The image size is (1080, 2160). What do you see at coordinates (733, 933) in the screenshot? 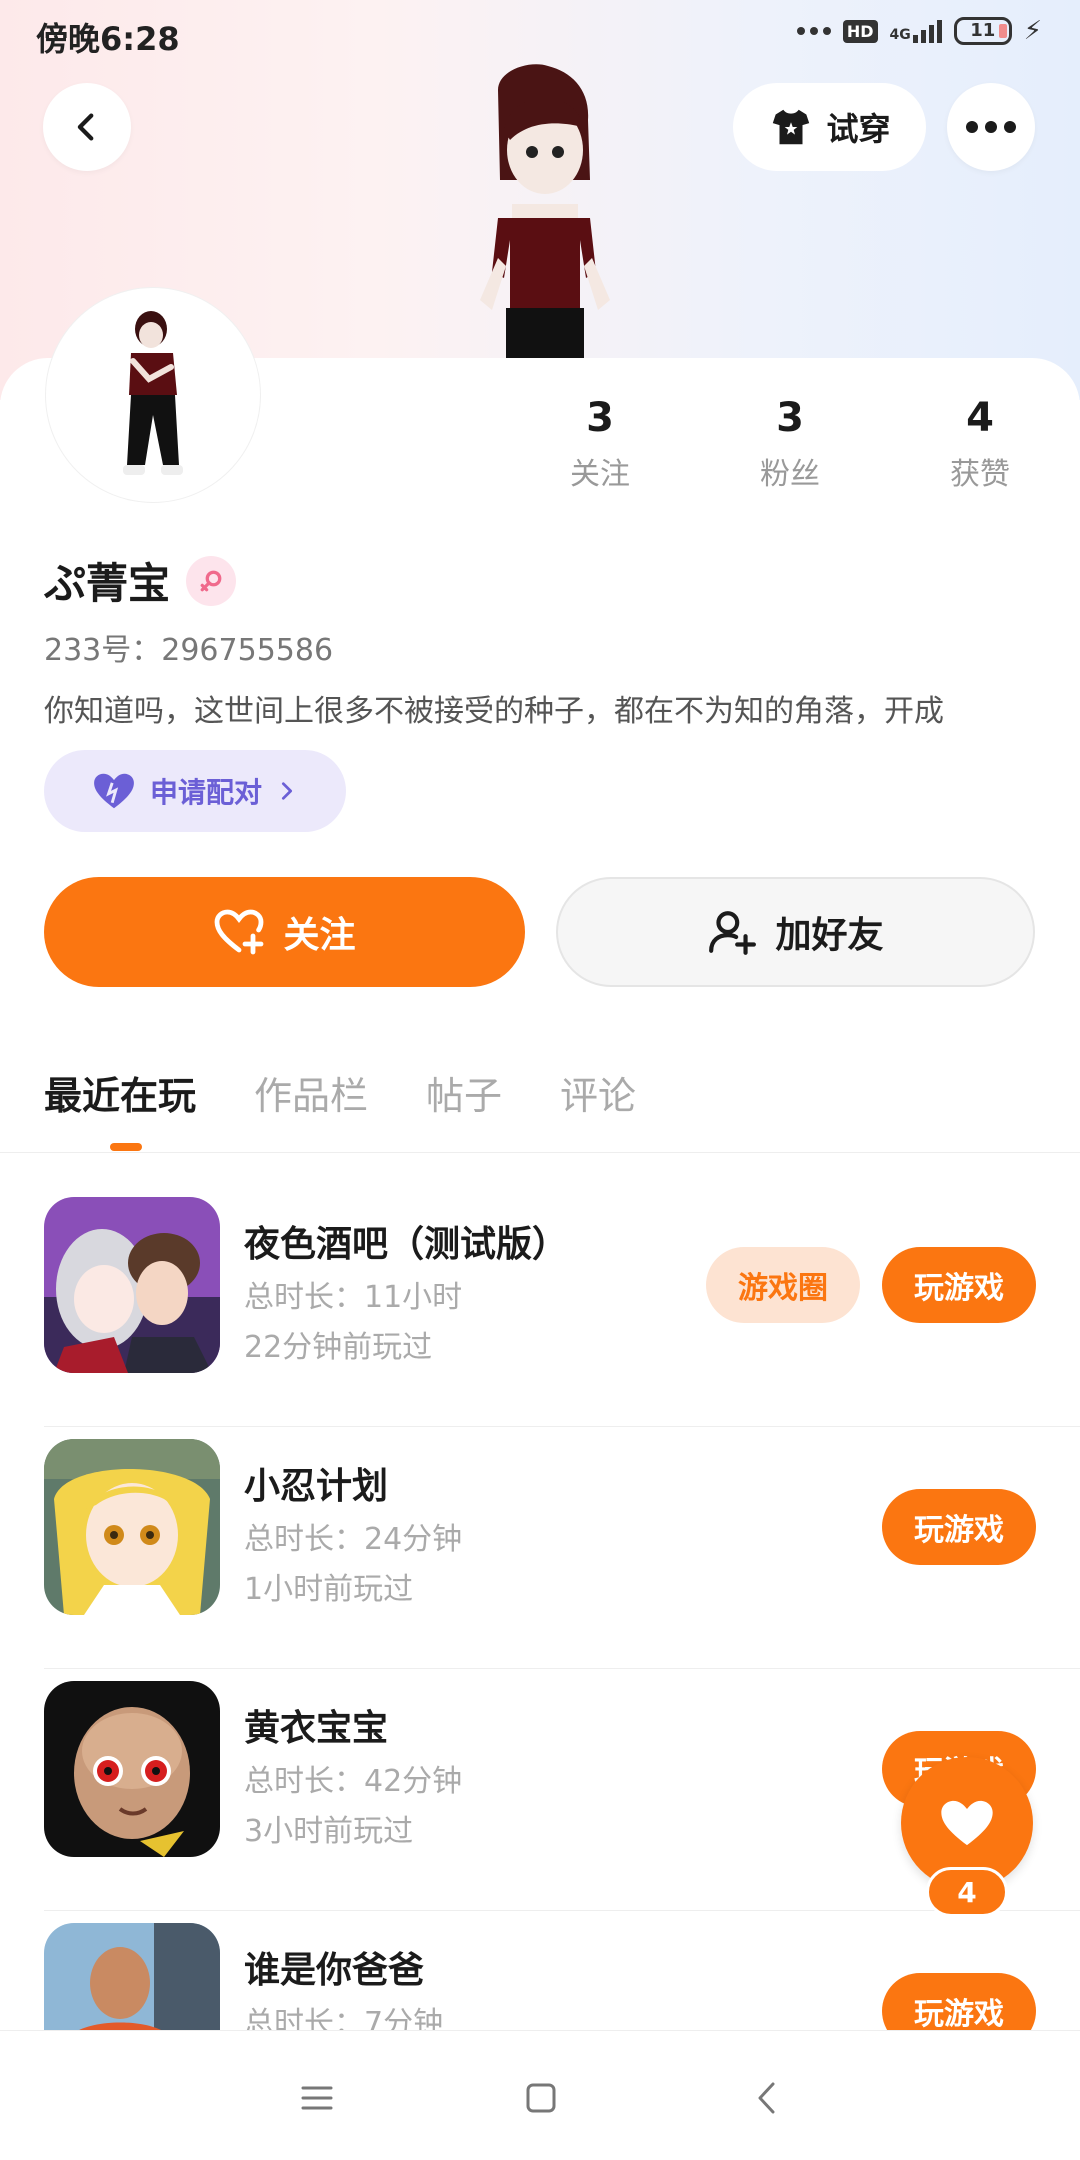
I see `add-user-icon` at bounding box center [733, 933].